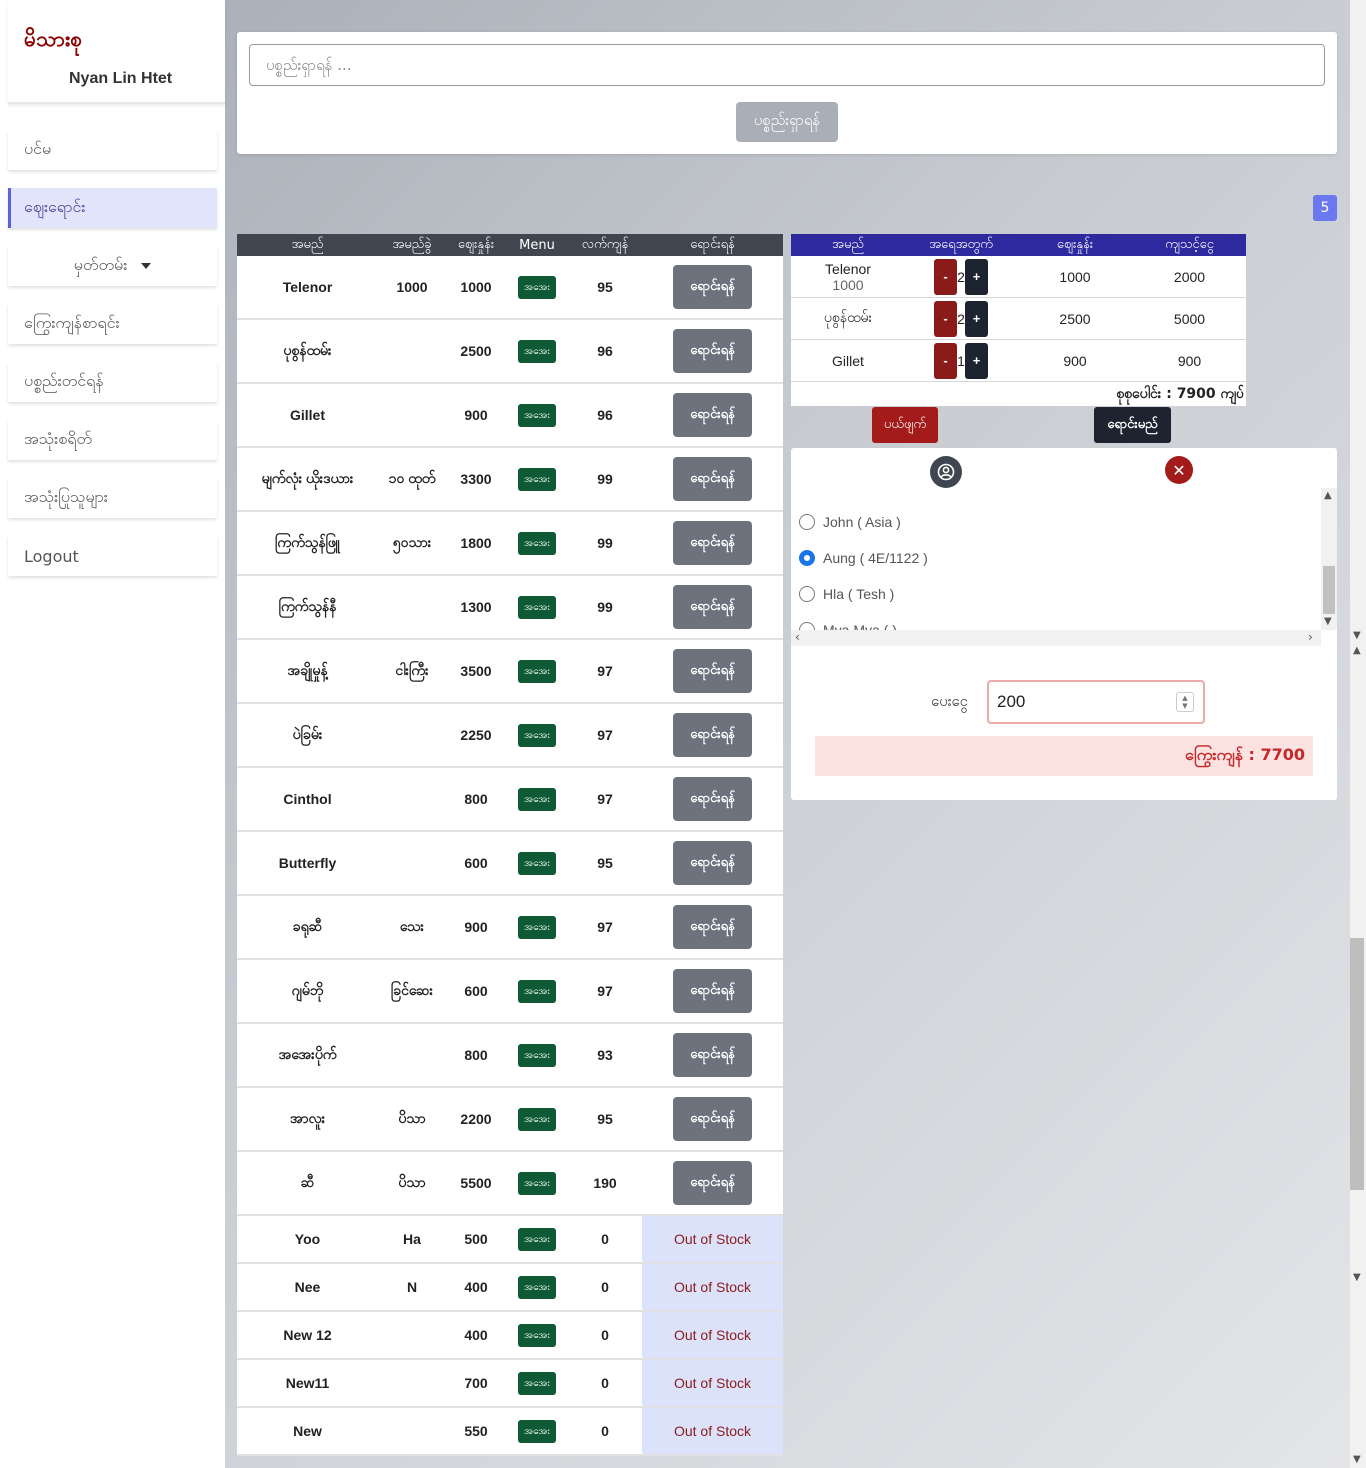 The width and height of the screenshot is (1366, 1468). What do you see at coordinates (66, 496) in the screenshot?
I see `sidebar-item-label: အသုံးပြုသူများ` at bounding box center [66, 496].